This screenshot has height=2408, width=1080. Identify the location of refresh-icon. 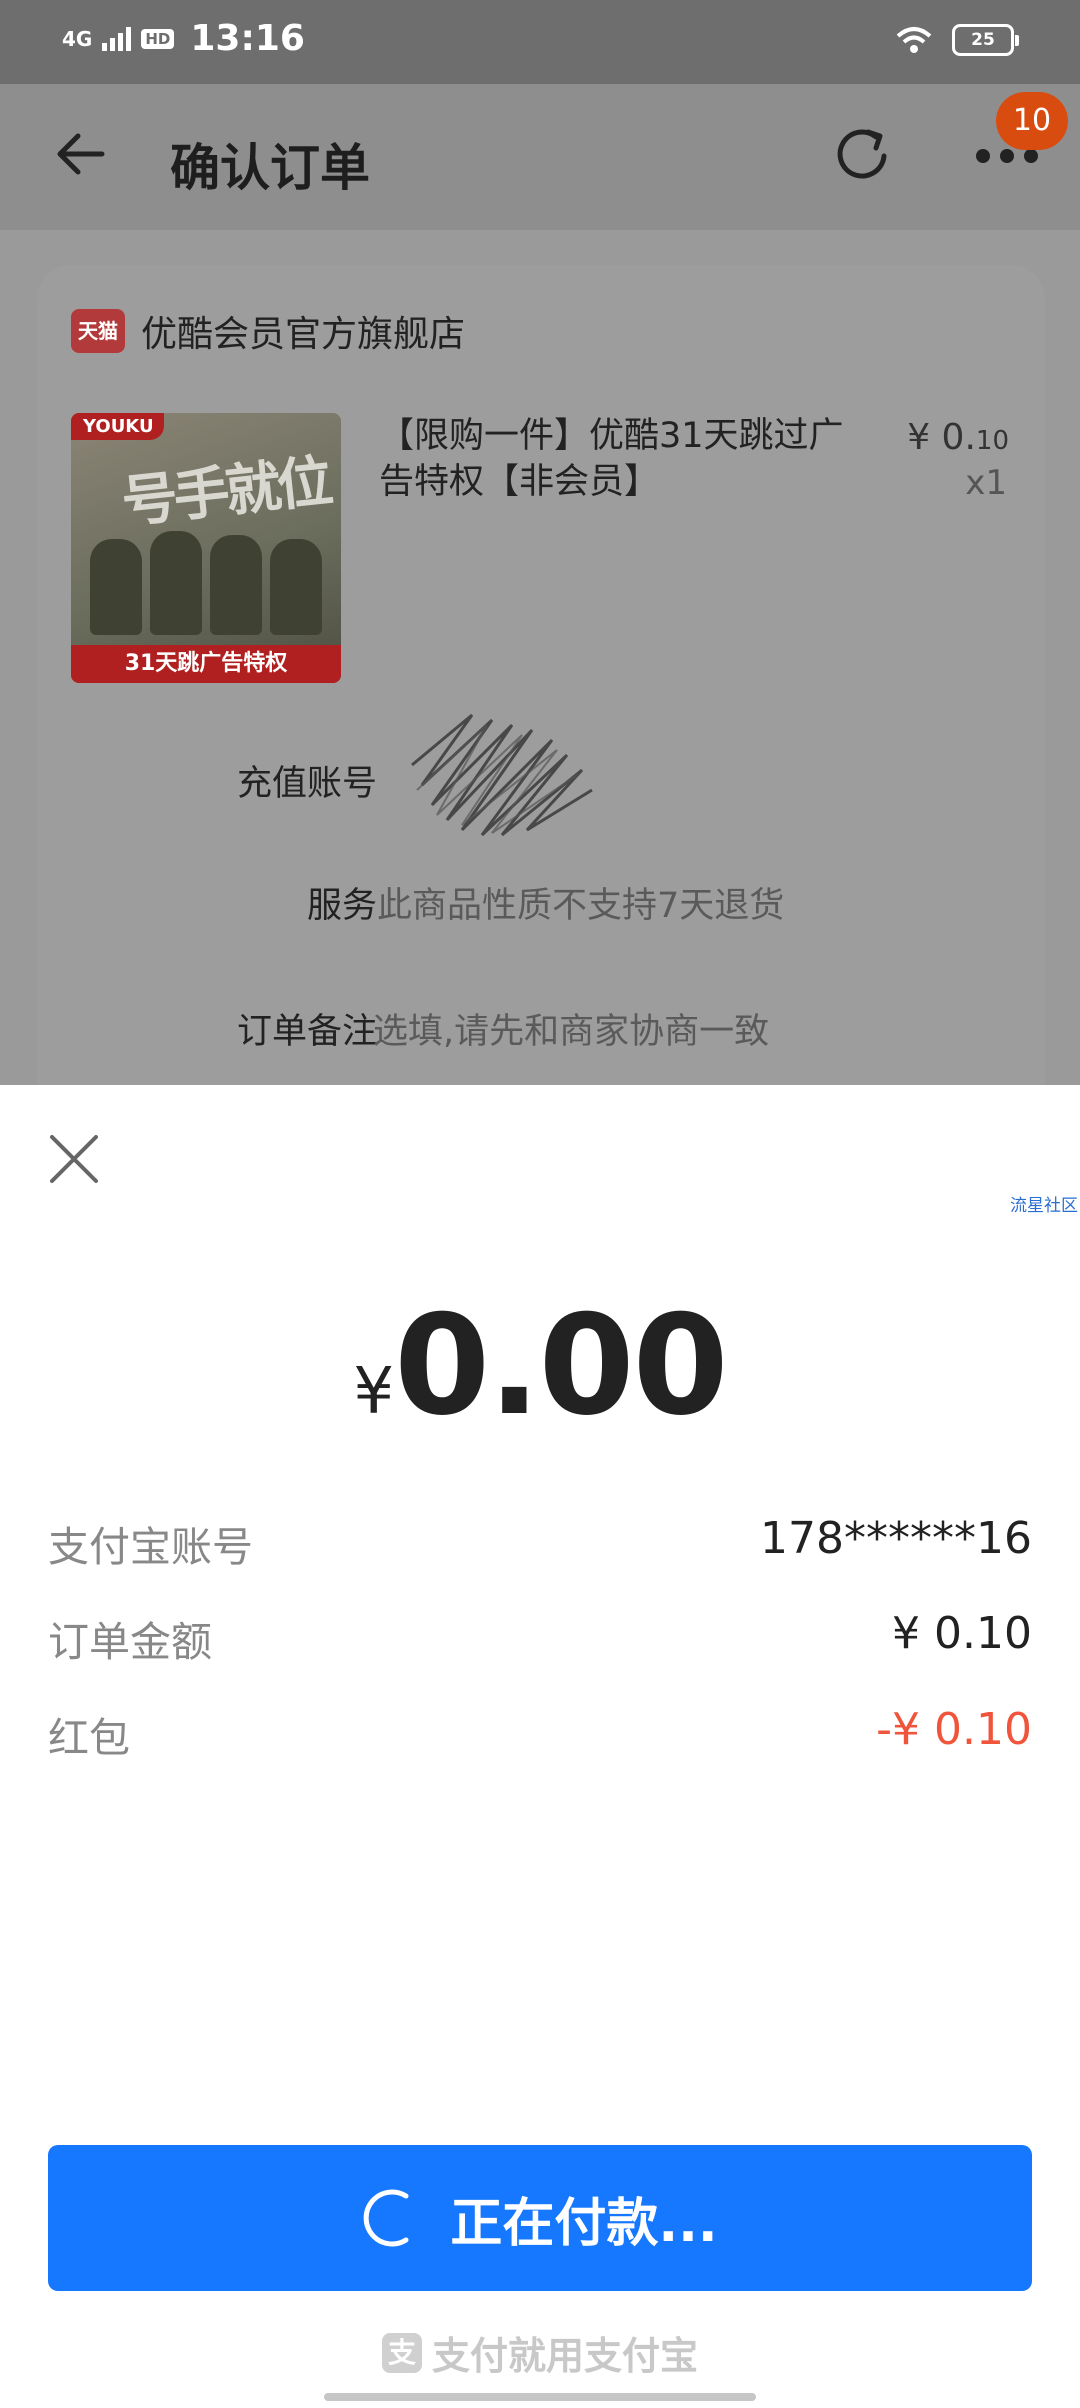
(863, 155).